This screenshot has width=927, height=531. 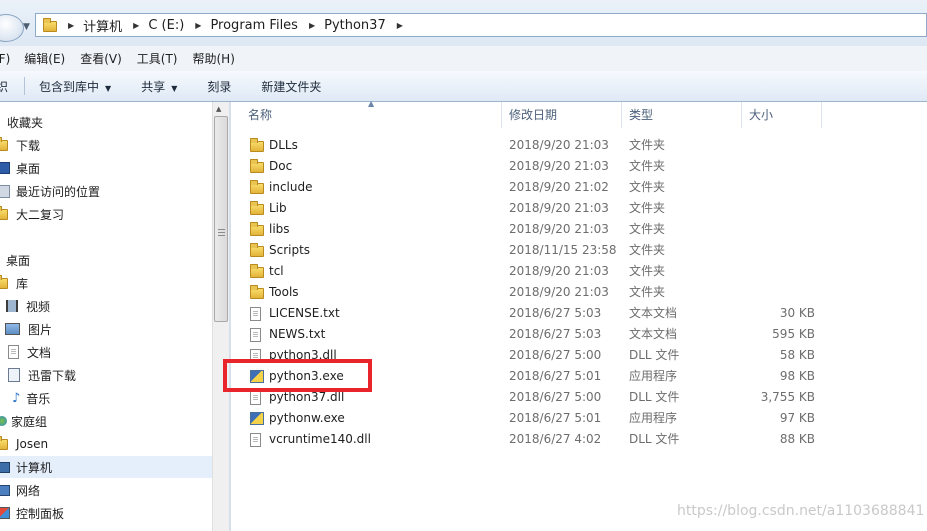 I want to click on nav-desktop-root: 桌面, so click(x=18, y=260).